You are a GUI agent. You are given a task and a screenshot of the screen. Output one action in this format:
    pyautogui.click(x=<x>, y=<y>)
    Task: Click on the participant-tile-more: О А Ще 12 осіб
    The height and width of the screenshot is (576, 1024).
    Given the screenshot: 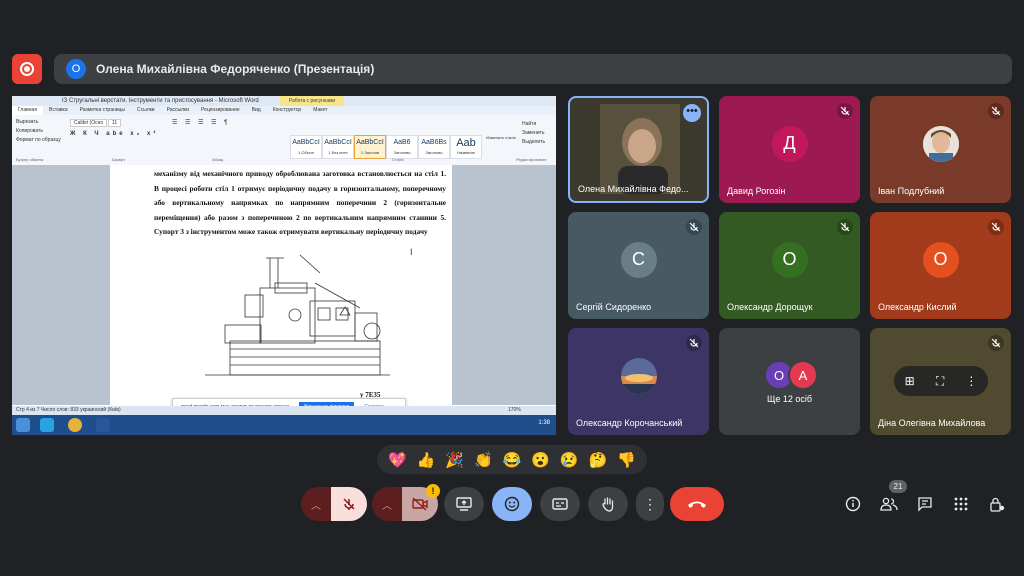 What is the action you would take?
    pyautogui.click(x=789, y=381)
    